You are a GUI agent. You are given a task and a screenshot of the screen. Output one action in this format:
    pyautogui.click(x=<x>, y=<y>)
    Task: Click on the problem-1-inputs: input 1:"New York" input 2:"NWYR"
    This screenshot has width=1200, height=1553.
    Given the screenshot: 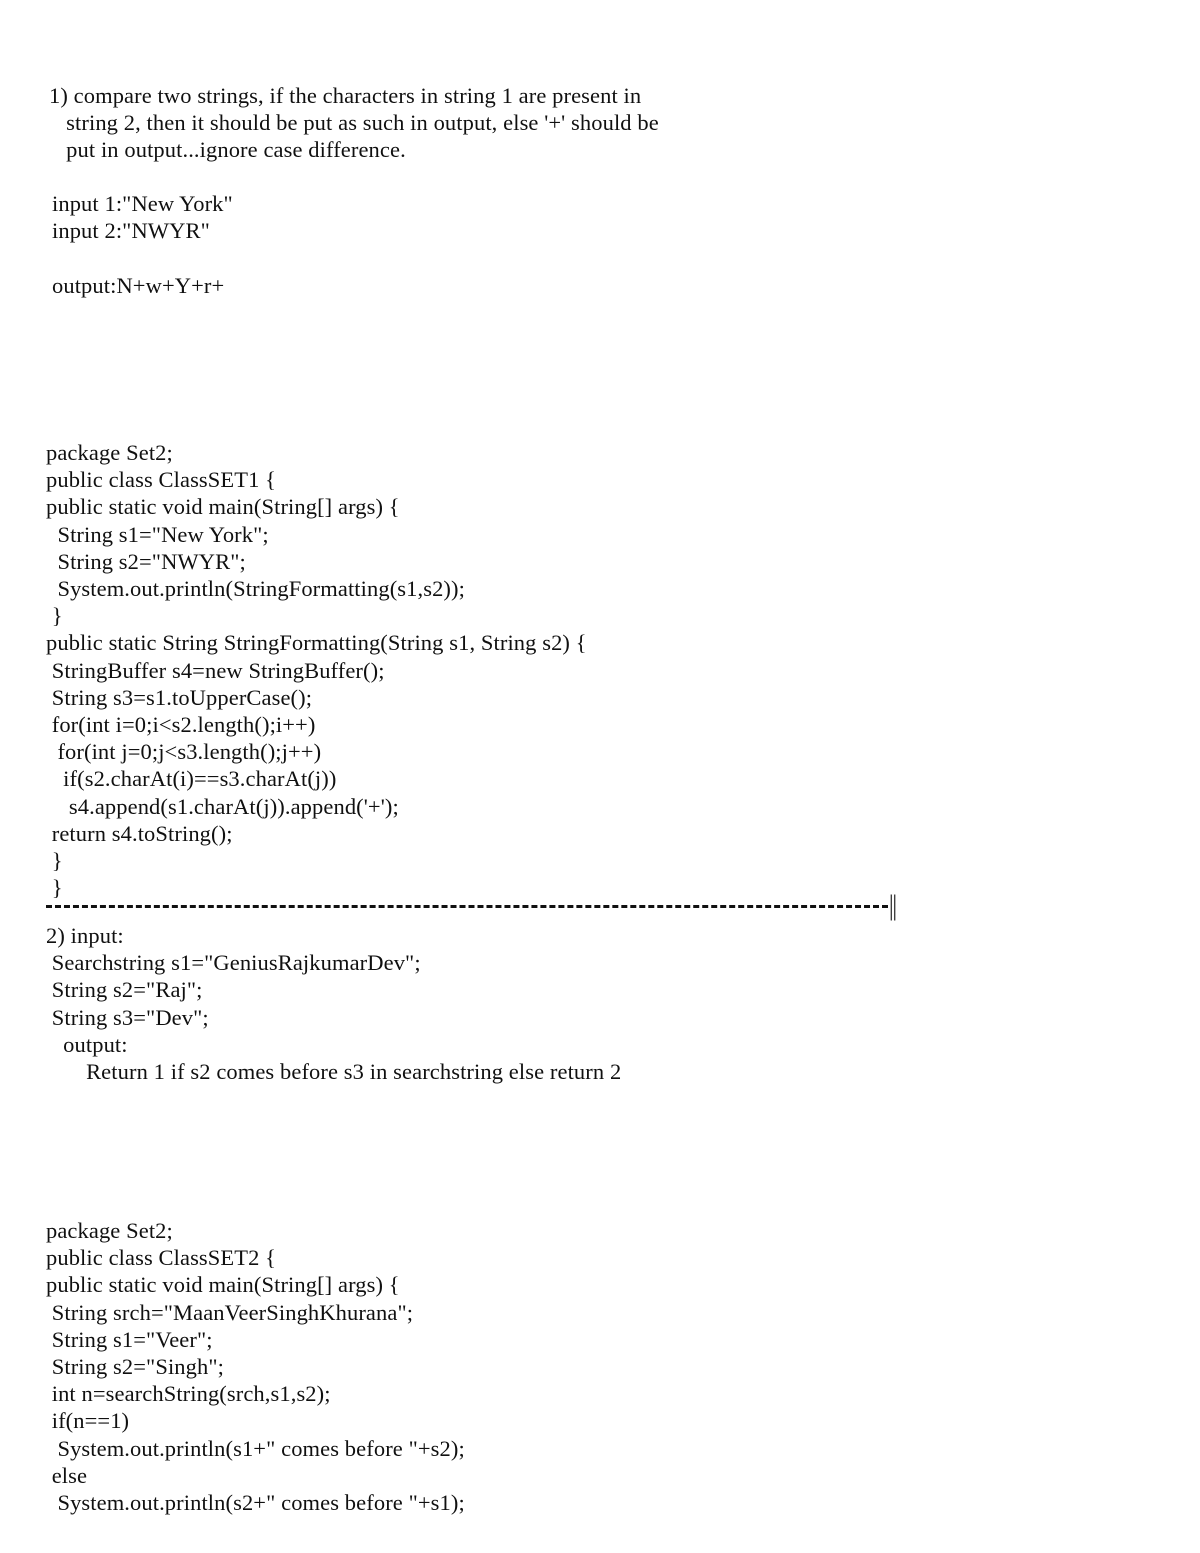 What is the action you would take?
    pyautogui.click(x=142, y=217)
    